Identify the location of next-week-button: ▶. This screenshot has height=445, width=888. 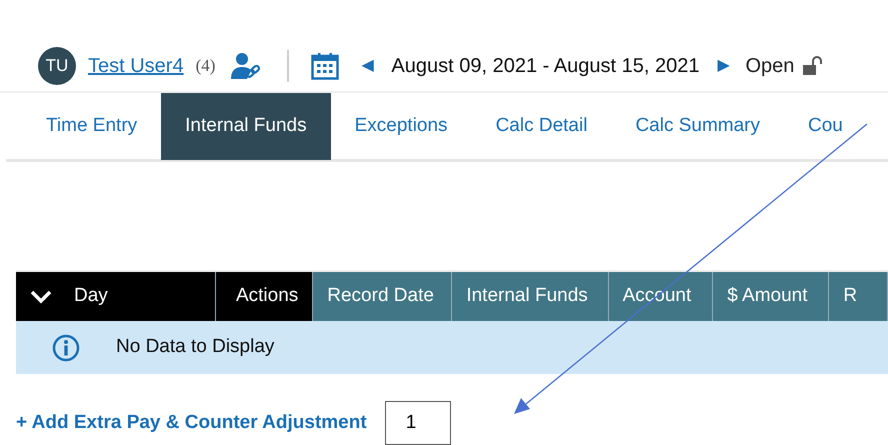
(723, 66).